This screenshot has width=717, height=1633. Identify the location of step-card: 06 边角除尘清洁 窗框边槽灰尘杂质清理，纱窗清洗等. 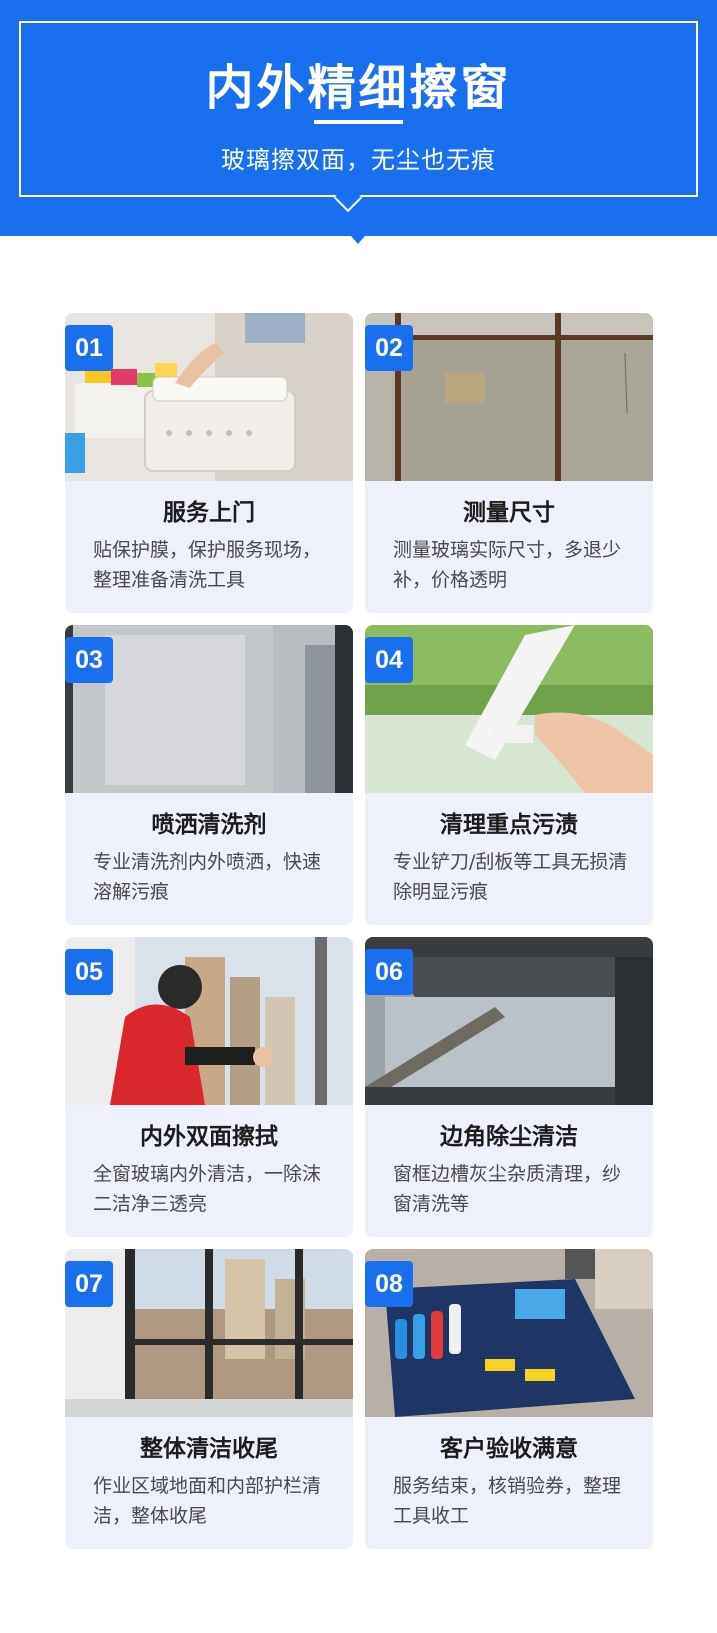
(509, 1087).